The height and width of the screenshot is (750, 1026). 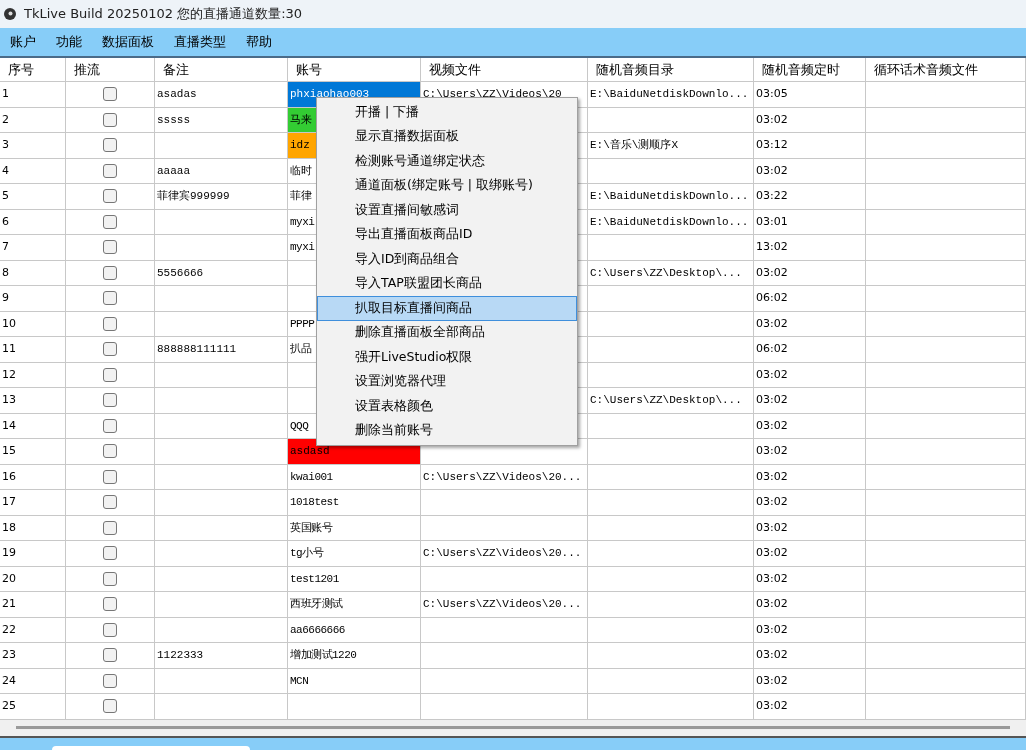 I want to click on context-menu-item: 设置直播间敏感词, so click(x=447, y=210).